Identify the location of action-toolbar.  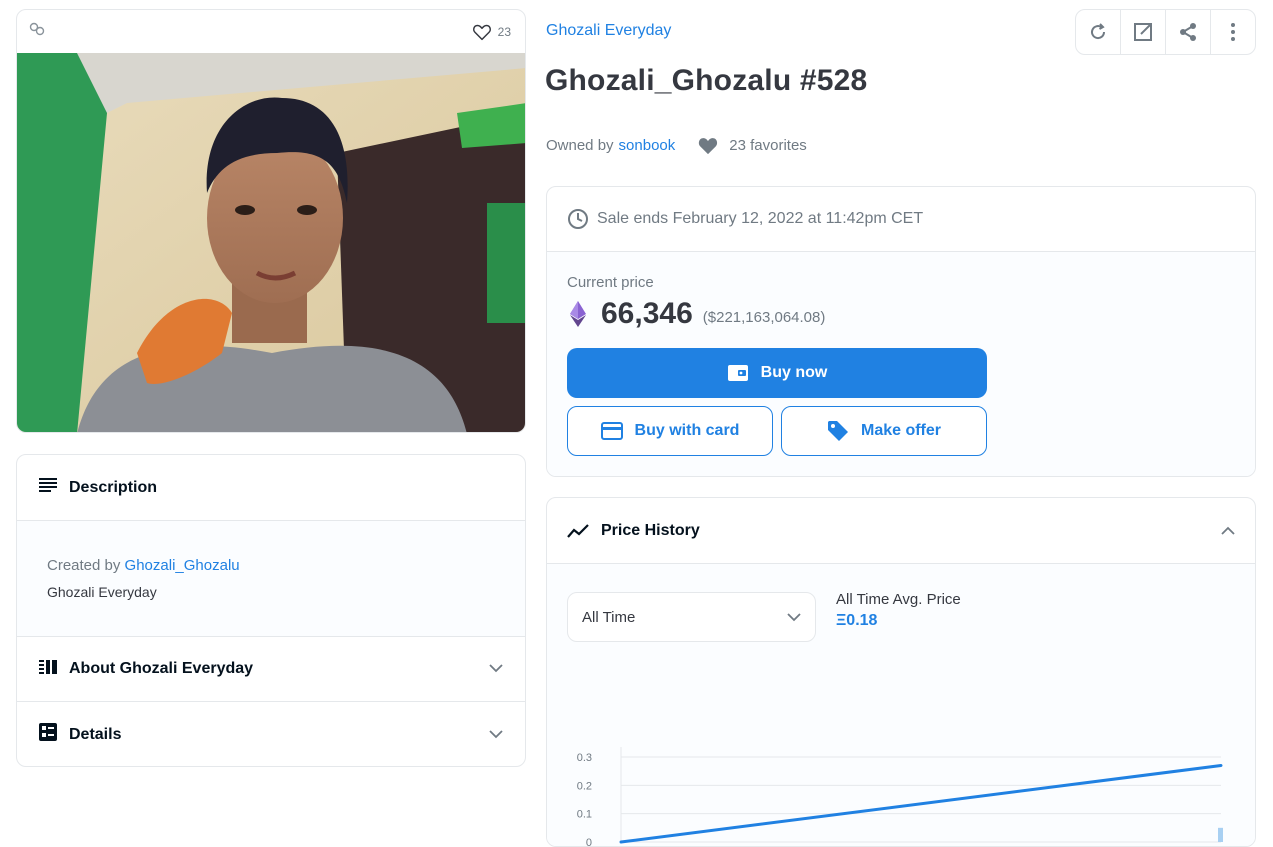
(1165, 32).